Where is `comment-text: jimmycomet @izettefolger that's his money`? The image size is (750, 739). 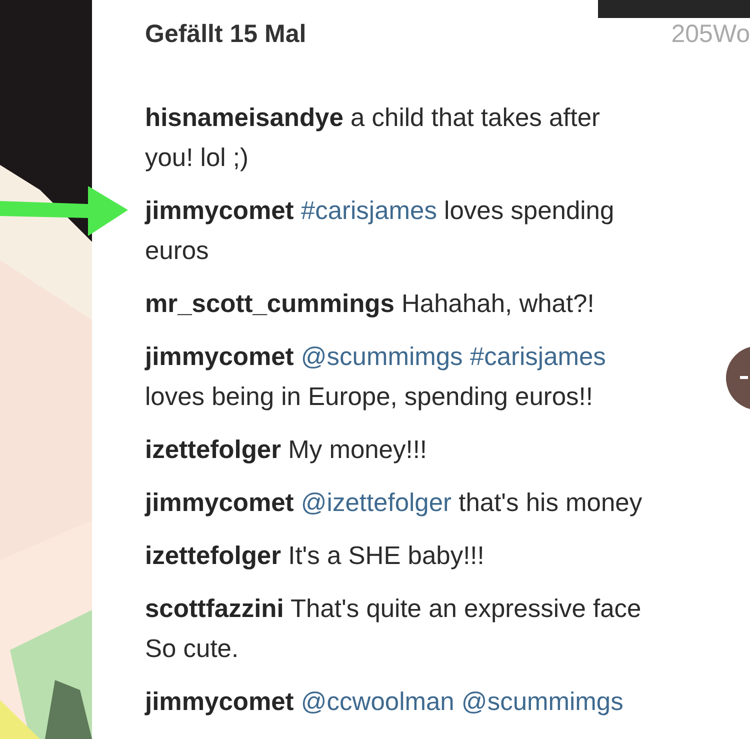
comment-text: jimmycomet @izettefolger that's his money is located at coordinates (394, 503).